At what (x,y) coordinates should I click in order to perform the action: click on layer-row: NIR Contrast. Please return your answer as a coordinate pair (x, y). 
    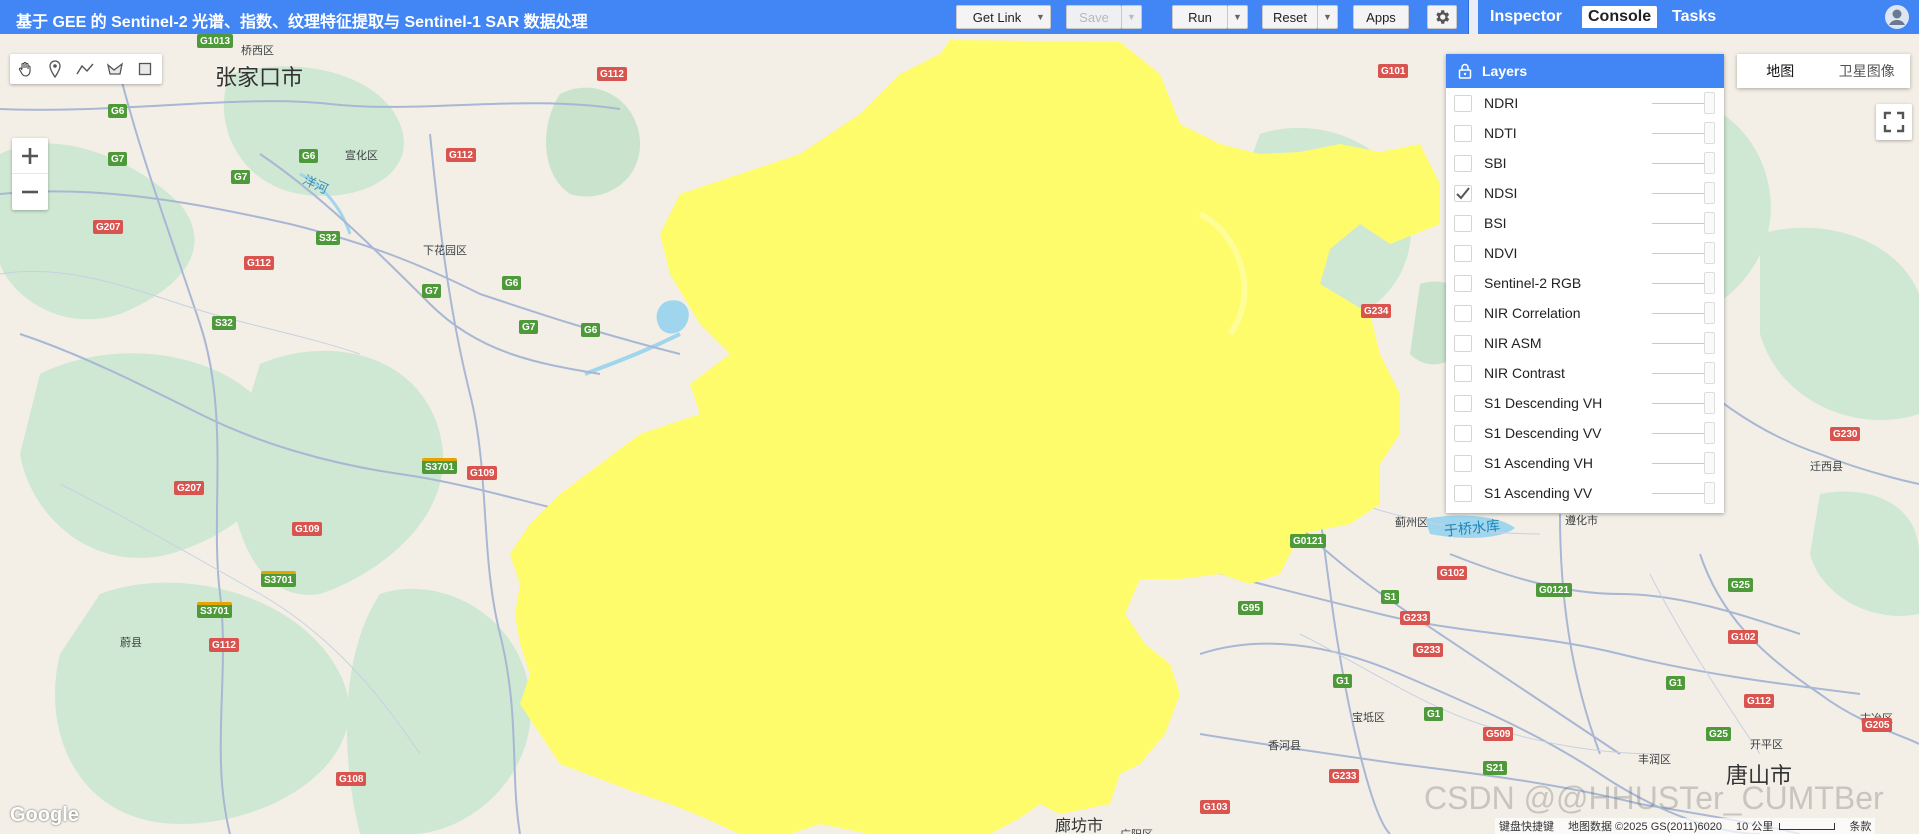
    Looking at the image, I should click on (1585, 373).